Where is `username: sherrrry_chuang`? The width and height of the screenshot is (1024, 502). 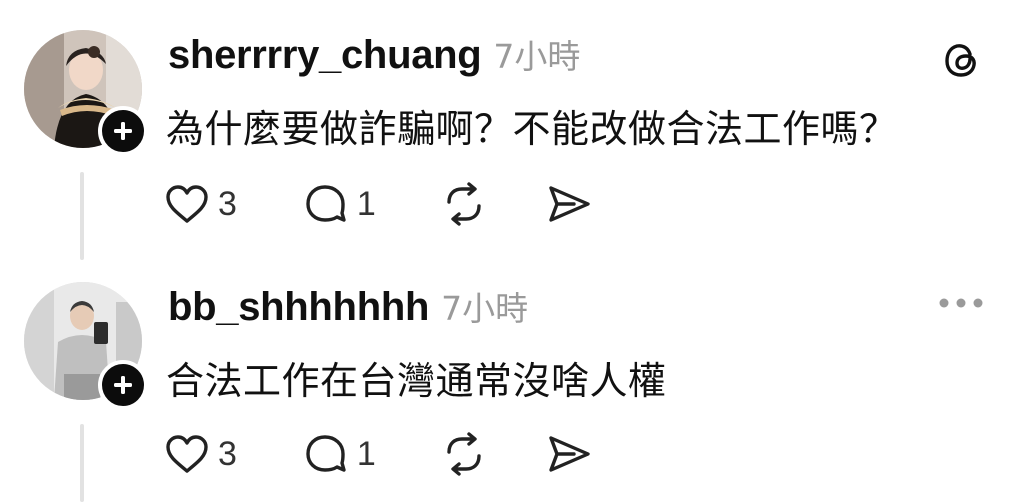
username: sherrrry_chuang is located at coordinates (325, 55).